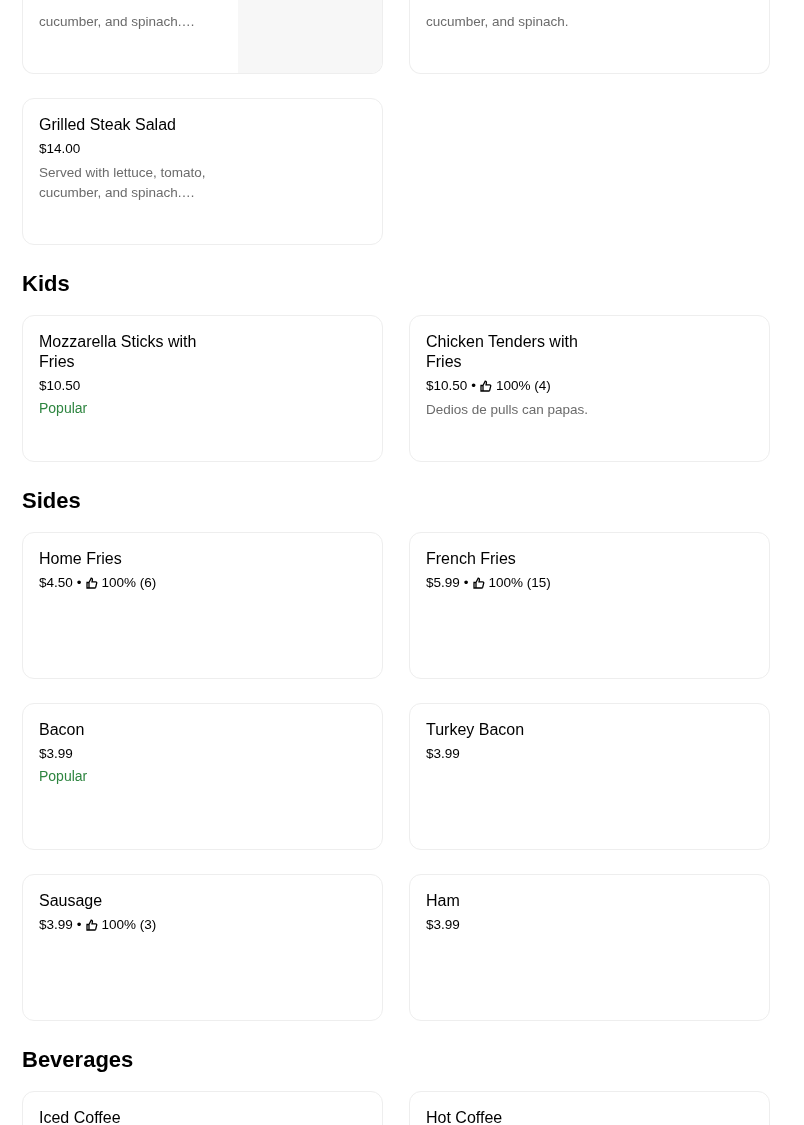  What do you see at coordinates (589, 947) in the screenshot?
I see `menu-item-card: Ham $3.99` at bounding box center [589, 947].